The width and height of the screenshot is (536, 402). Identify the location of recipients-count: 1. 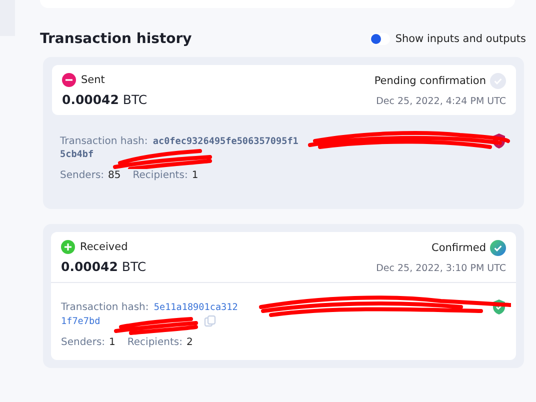
(195, 175).